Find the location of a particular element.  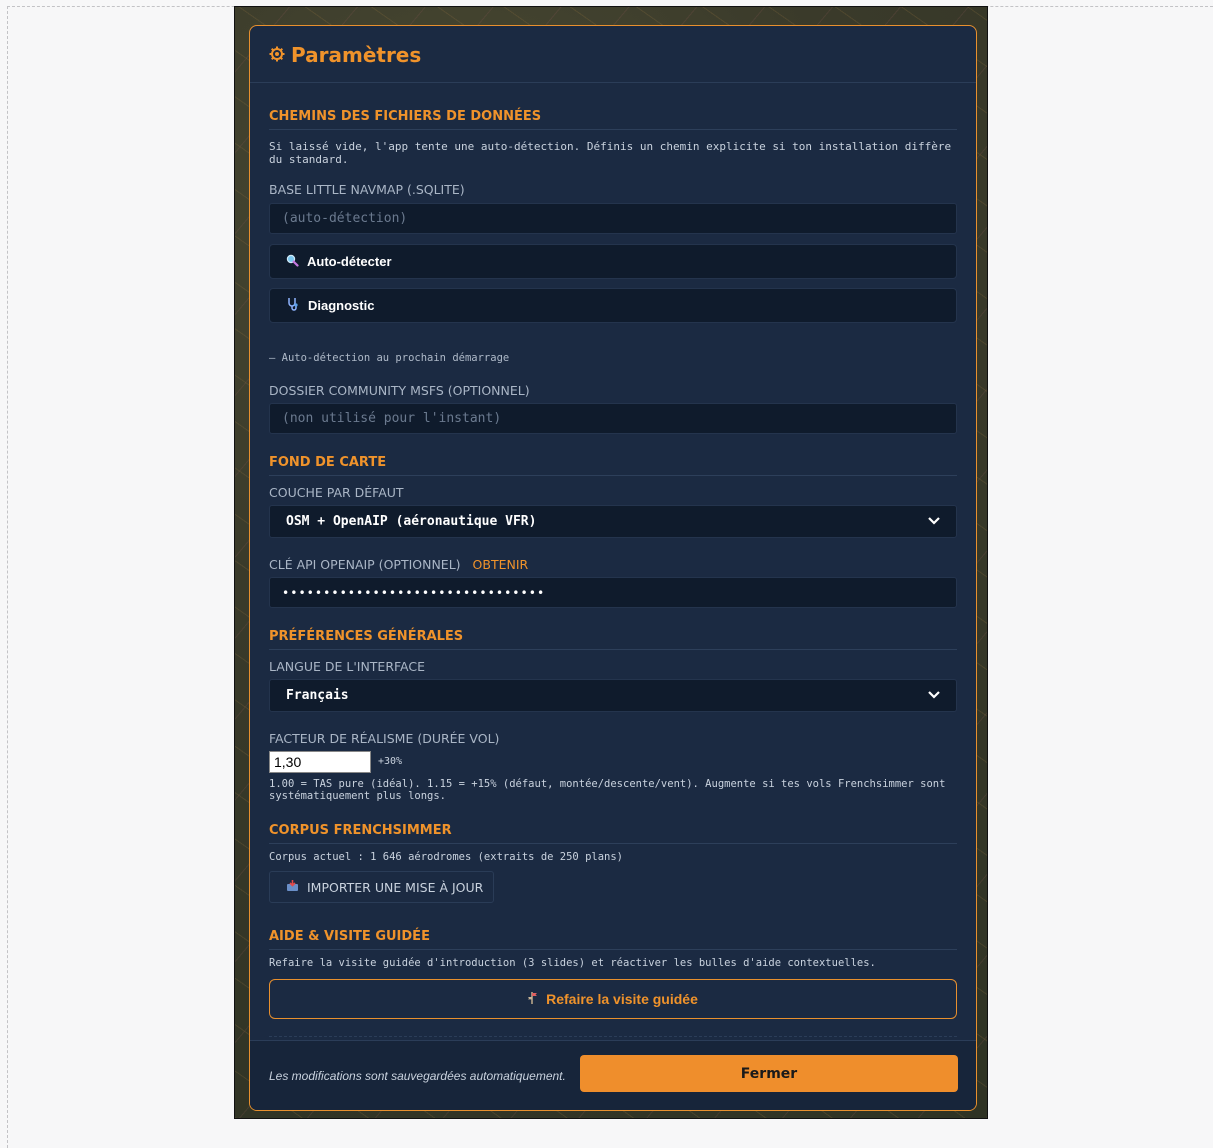

modal-title-text: Paramètres is located at coordinates (356, 55).